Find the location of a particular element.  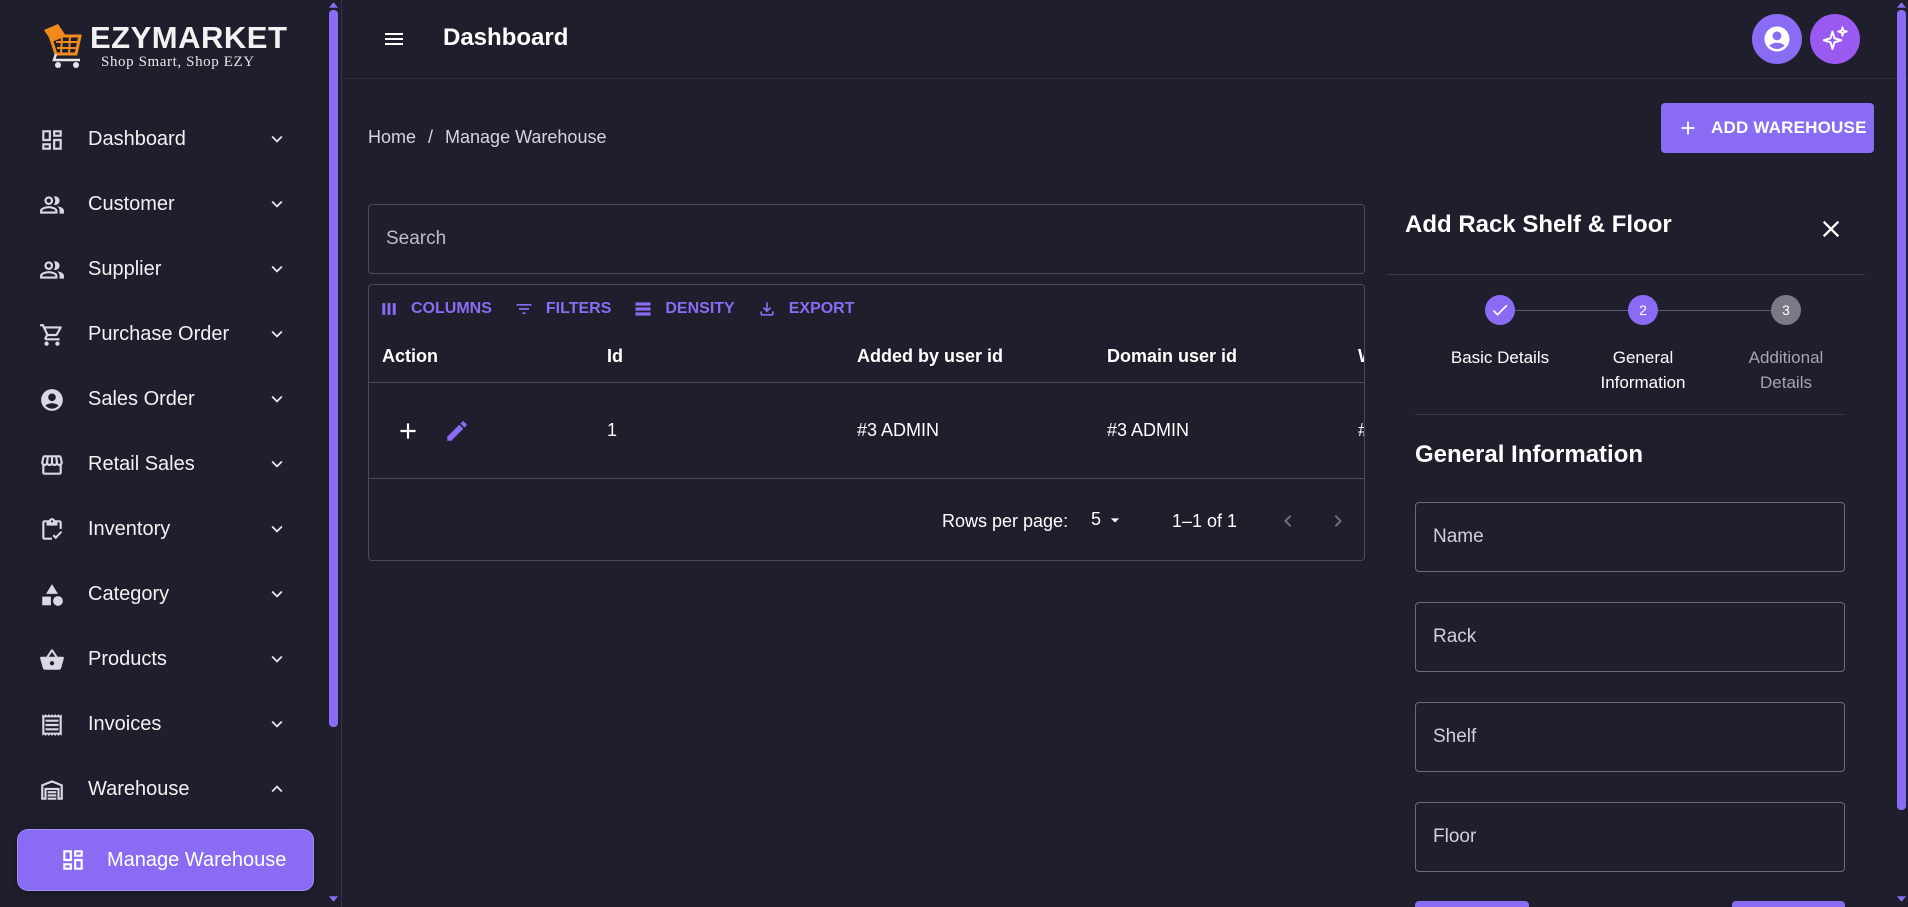

chevron-right-icon is located at coordinates (1338, 521).